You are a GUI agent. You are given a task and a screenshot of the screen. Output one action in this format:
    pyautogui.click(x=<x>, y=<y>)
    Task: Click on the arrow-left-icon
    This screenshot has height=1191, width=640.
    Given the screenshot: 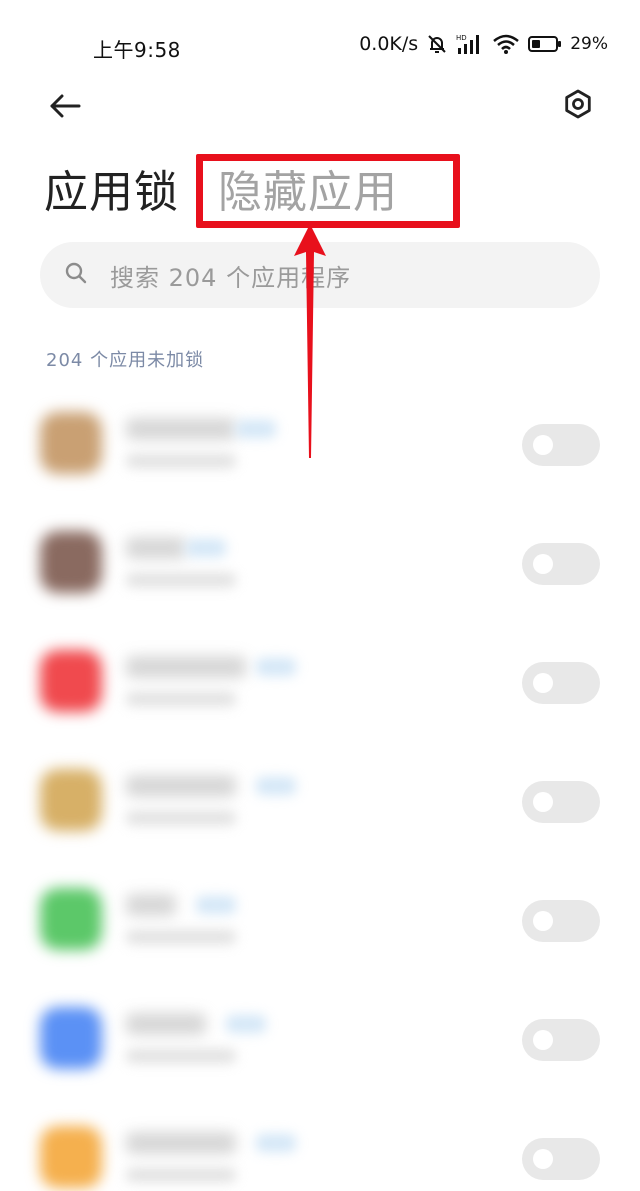 What is the action you would take?
    pyautogui.click(x=65, y=108)
    